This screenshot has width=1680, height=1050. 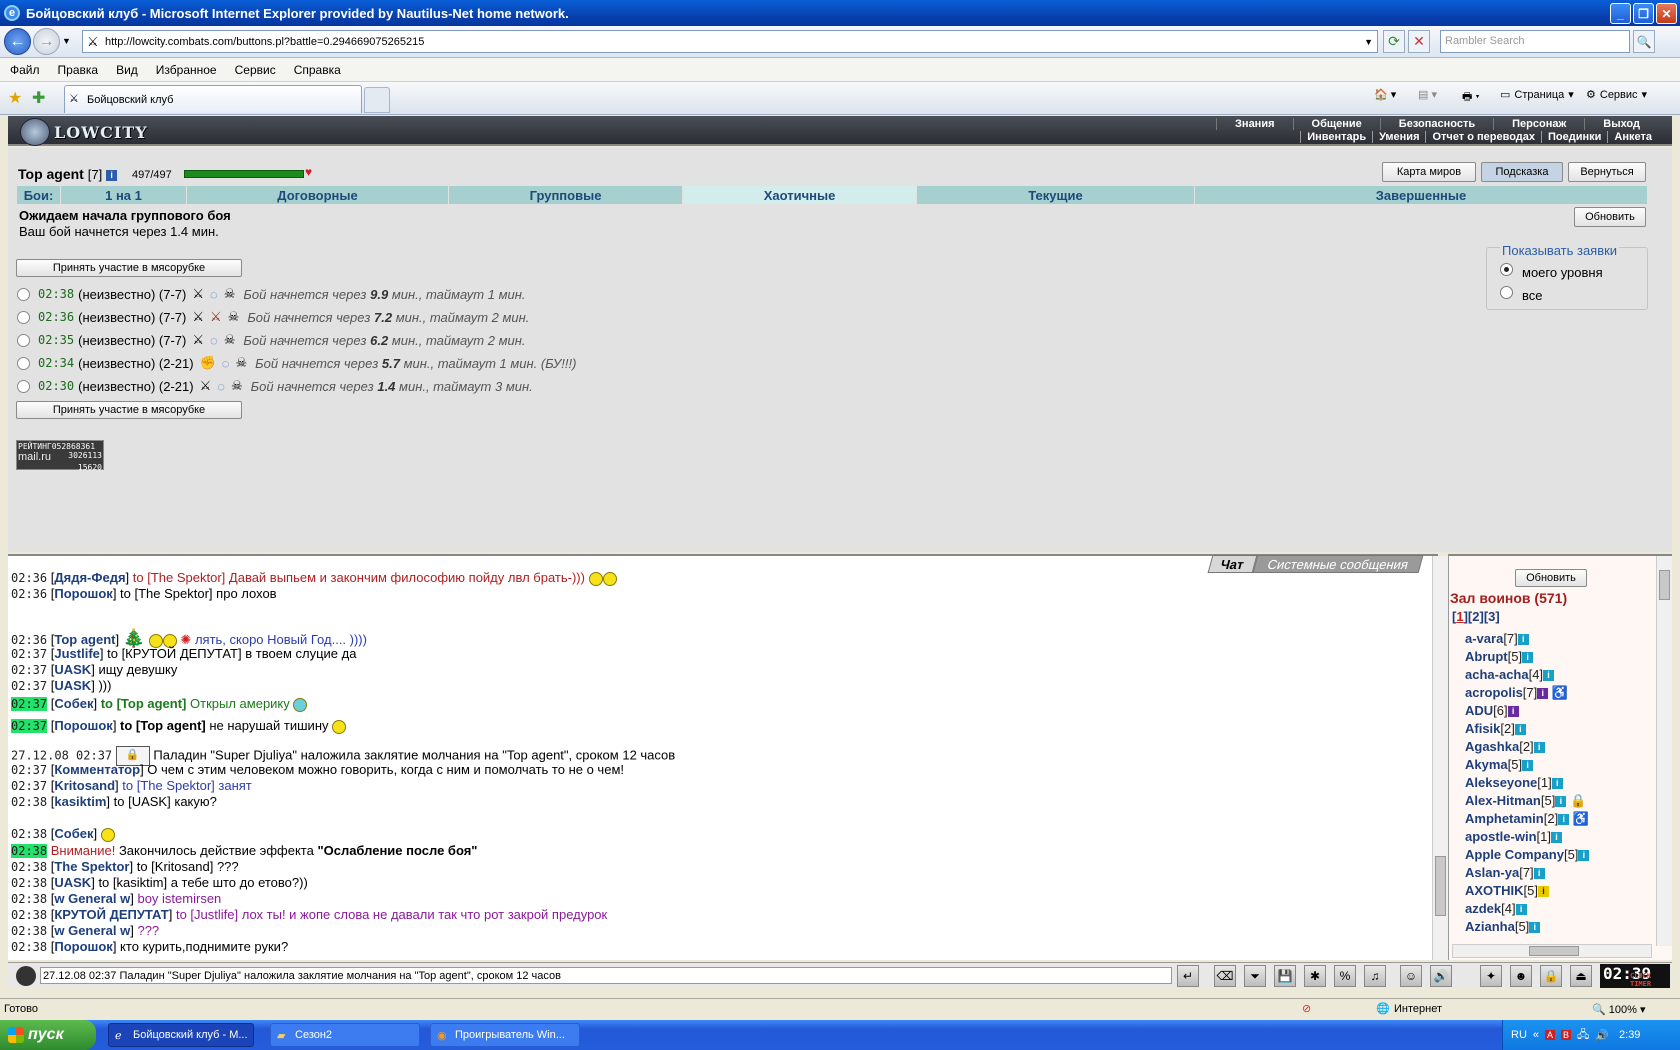 I want to click on tab-chat: Чат, so click(x=1232, y=564).